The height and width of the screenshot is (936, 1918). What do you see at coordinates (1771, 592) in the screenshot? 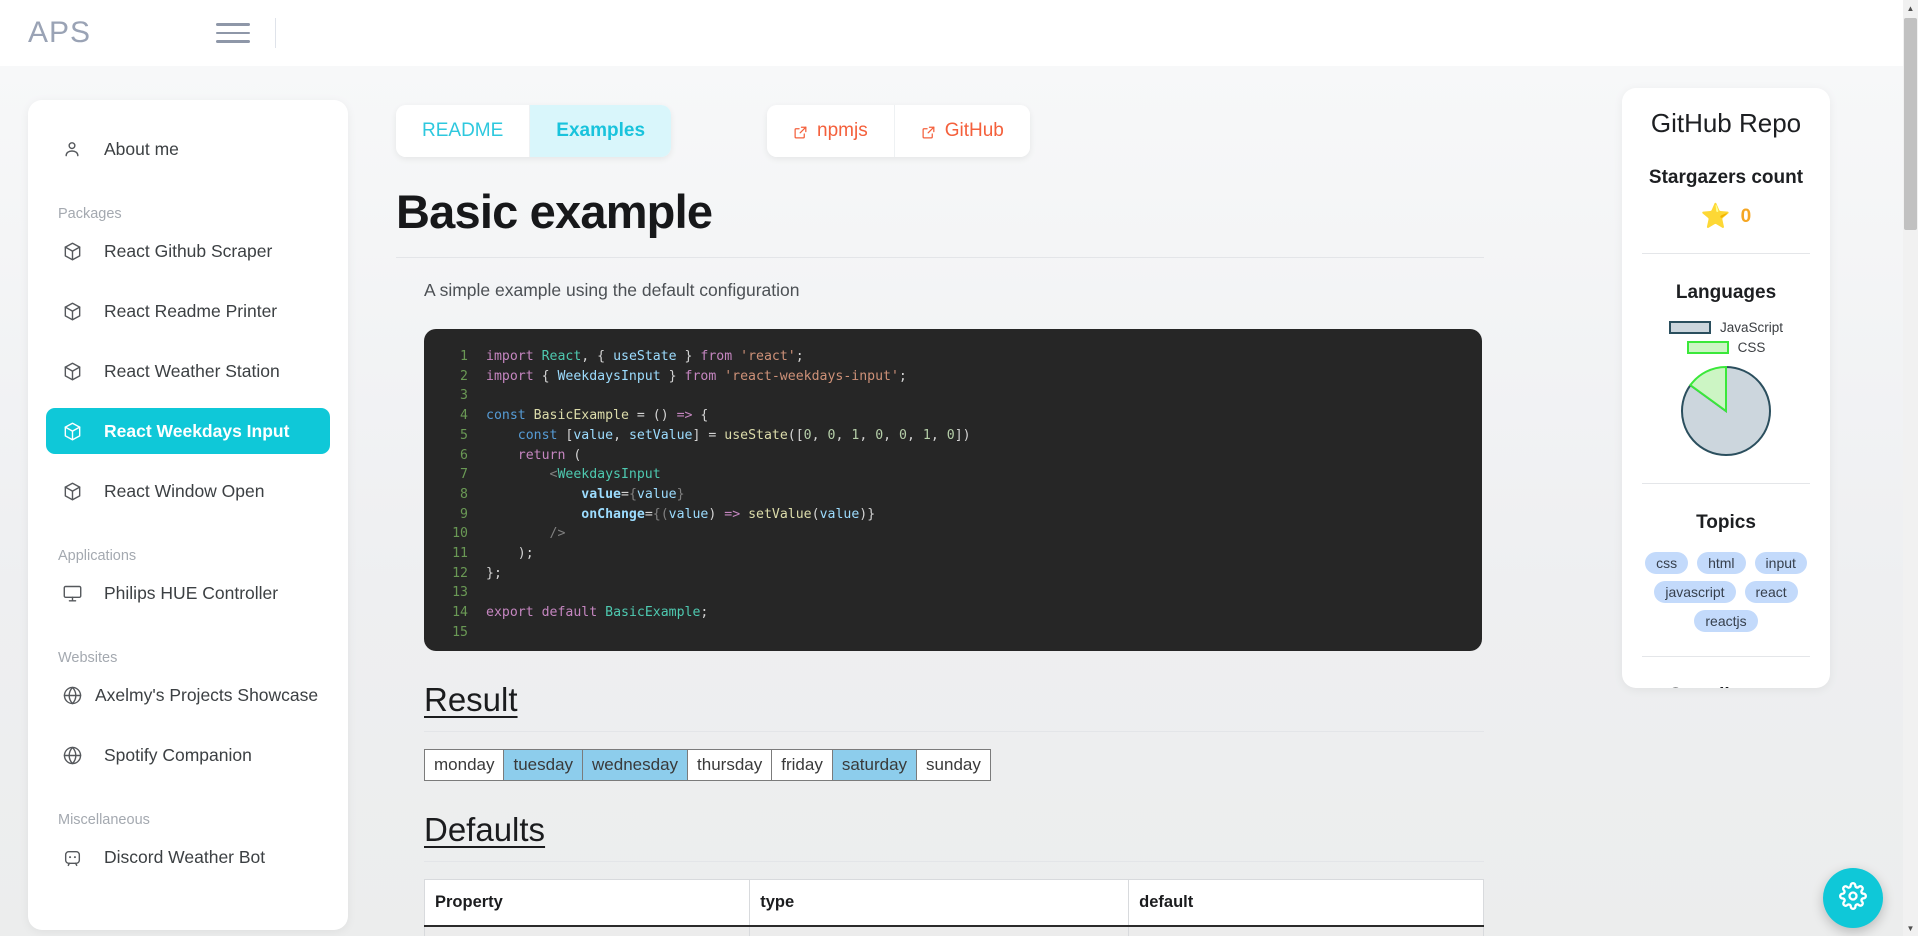
I see `topic-tag-react: react` at bounding box center [1771, 592].